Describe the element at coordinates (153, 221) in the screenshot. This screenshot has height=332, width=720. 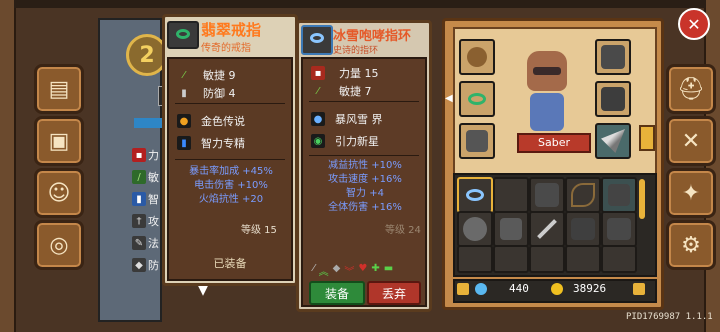
I see `stat-label: 攻` at that location.